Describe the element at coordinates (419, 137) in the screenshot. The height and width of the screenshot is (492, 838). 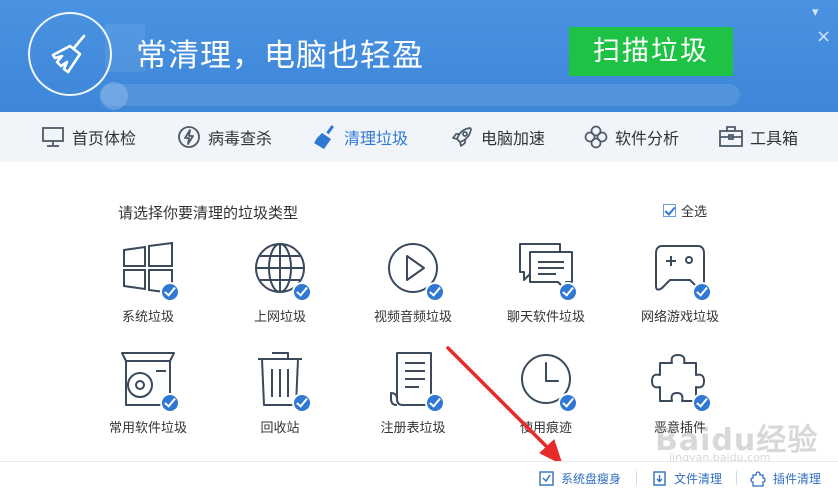
I see `main-nav: 首页体检 病毒查杀 清理垃圾 电脑加速 软件分析 工具箱` at that location.